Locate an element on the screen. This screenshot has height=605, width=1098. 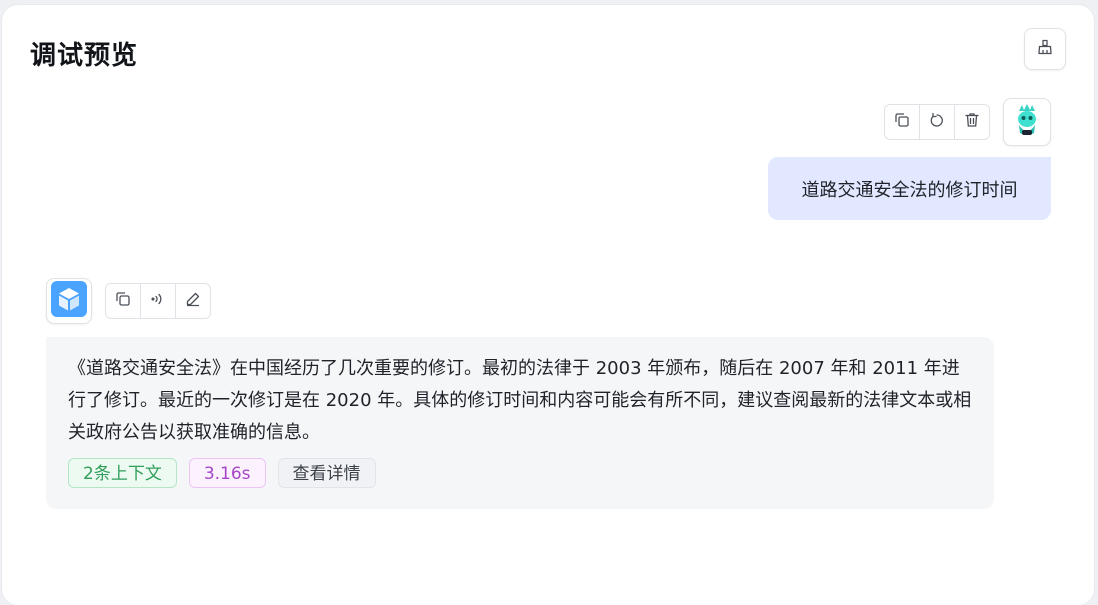
bot-avatar is located at coordinates (69, 301).